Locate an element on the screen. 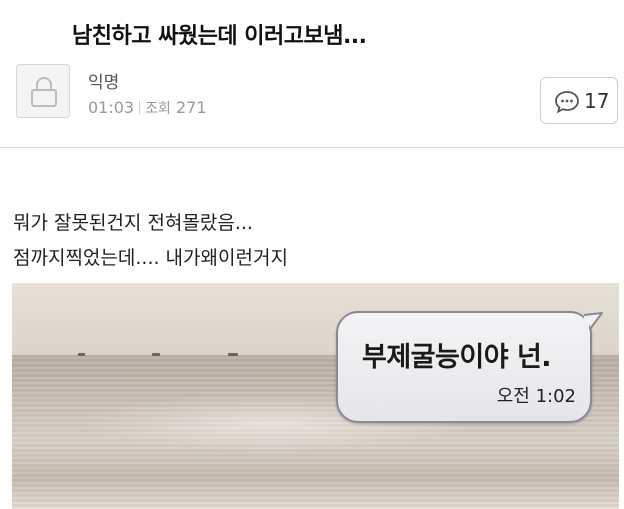 This screenshot has width=624, height=509. comments-button: 17 is located at coordinates (579, 100).